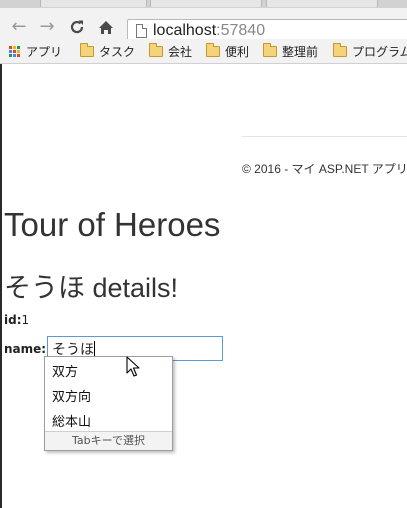 Image resolution: width=407 pixels, height=508 pixels. I want to click on text-caret, so click(94, 348).